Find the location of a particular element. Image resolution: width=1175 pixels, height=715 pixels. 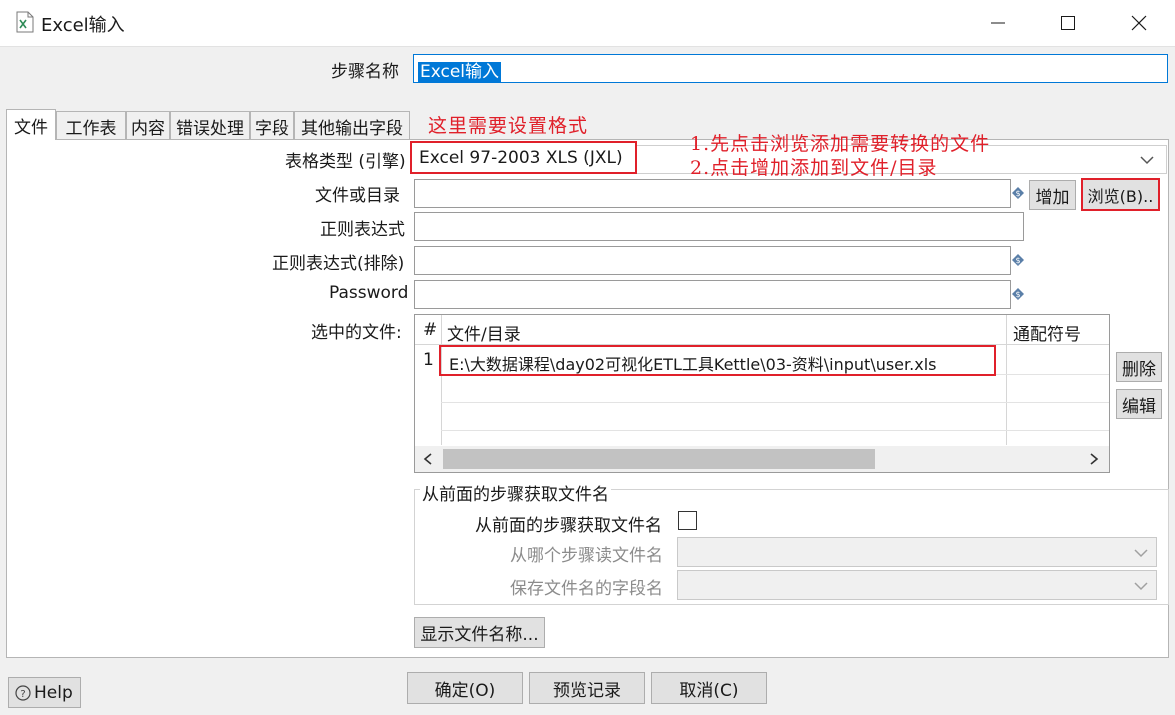

from-previous-checkbox is located at coordinates (687, 520).